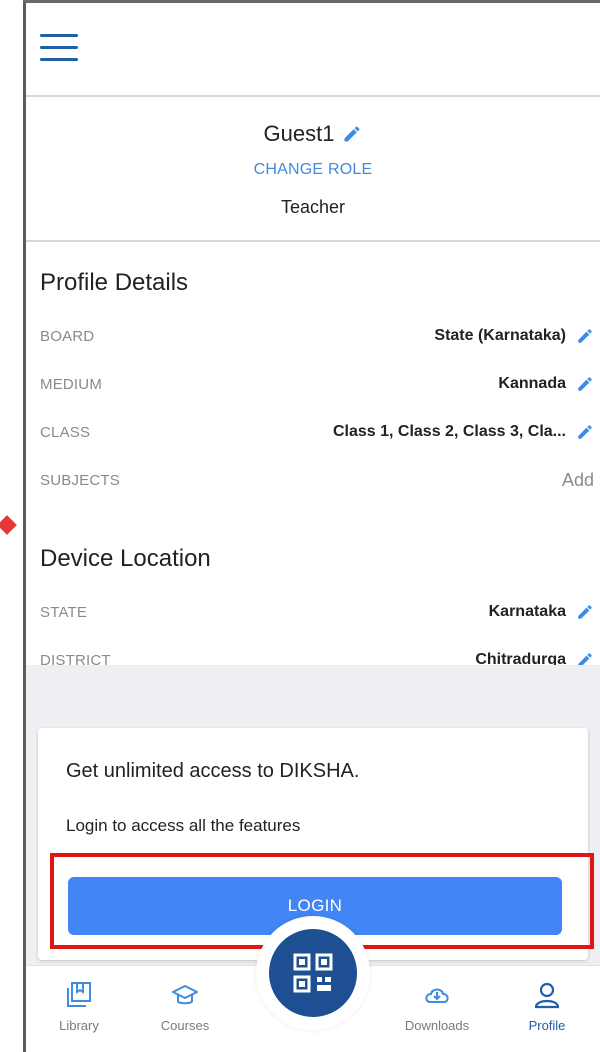 The width and height of the screenshot is (600, 1052). Describe the element at coordinates (532, 383) in the screenshot. I see `medium-value: Kannada` at that location.